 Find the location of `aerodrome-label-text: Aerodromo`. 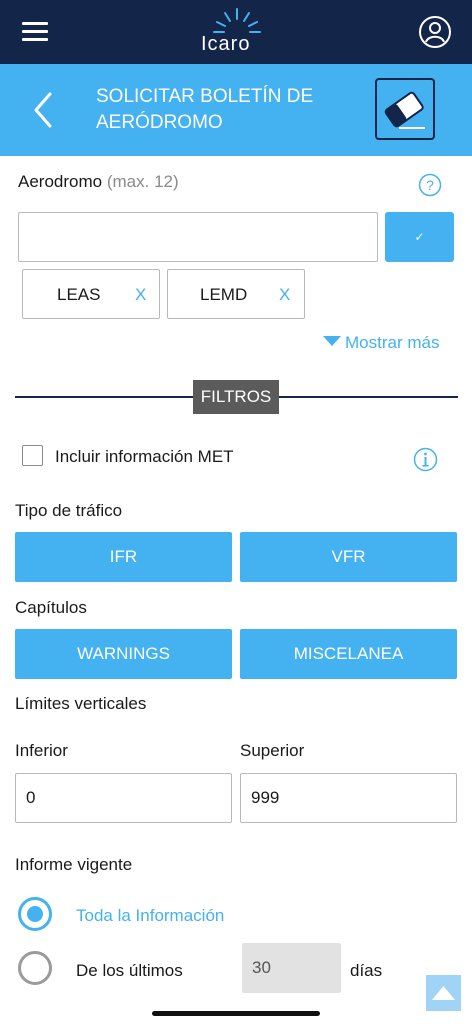

aerodrome-label-text: Aerodromo is located at coordinates (60, 181).